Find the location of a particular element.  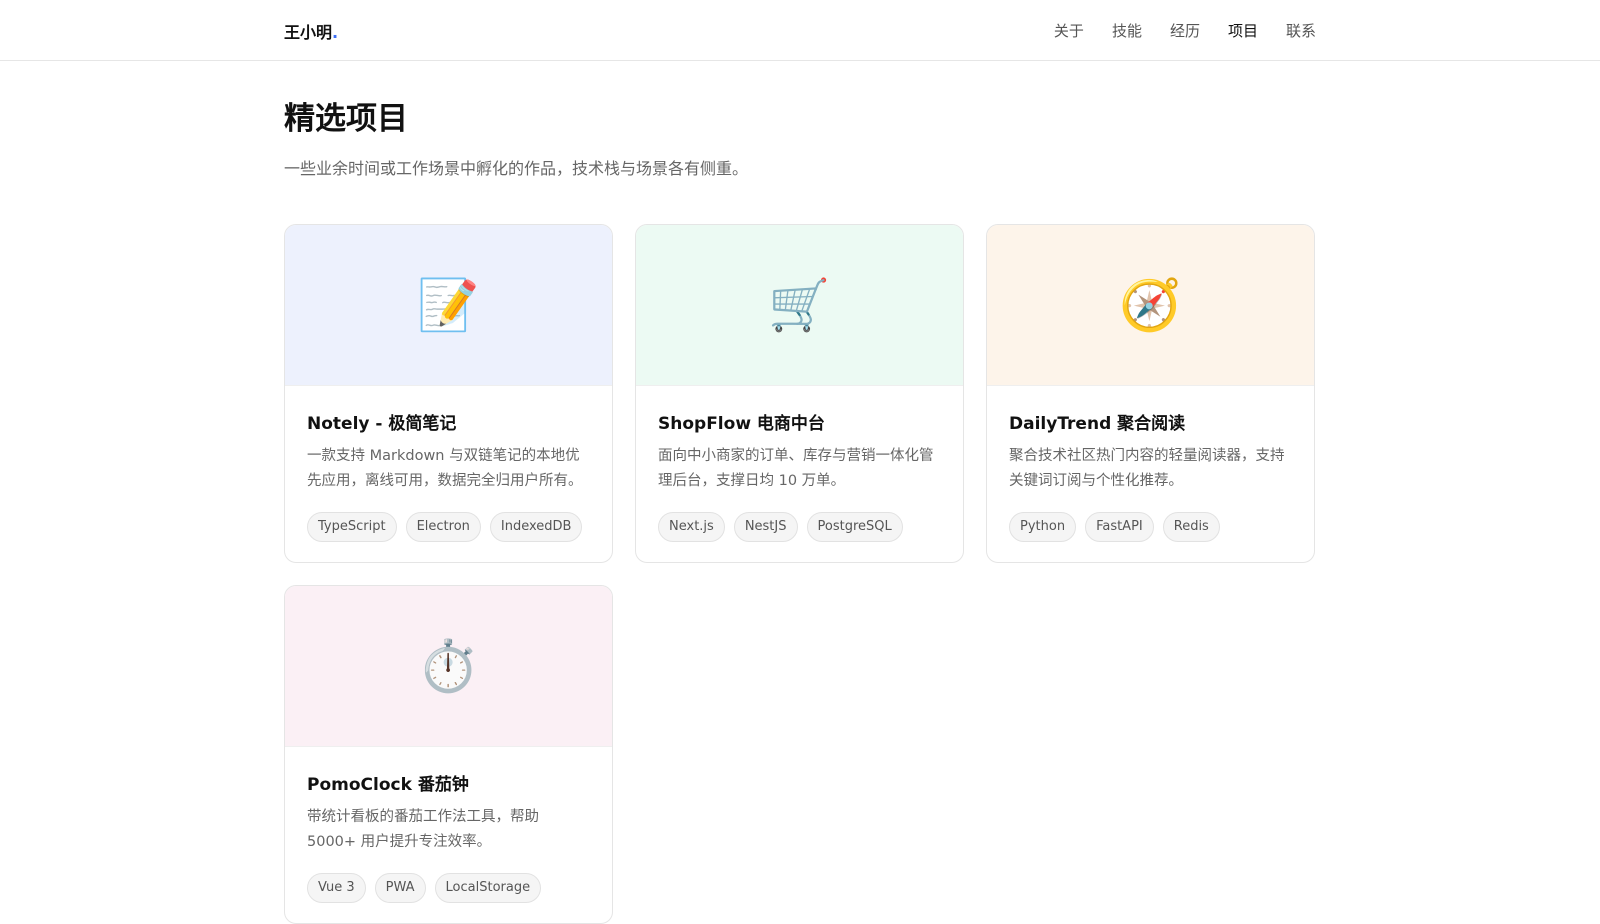

brand-name: 王小明 is located at coordinates (308, 32).